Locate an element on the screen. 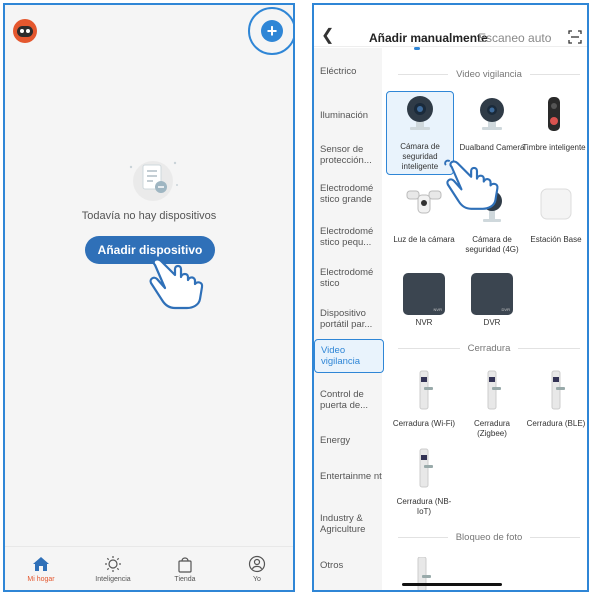 The width and height of the screenshot is (592, 595). tab-store-label: Tienda is located at coordinates (185, 579).